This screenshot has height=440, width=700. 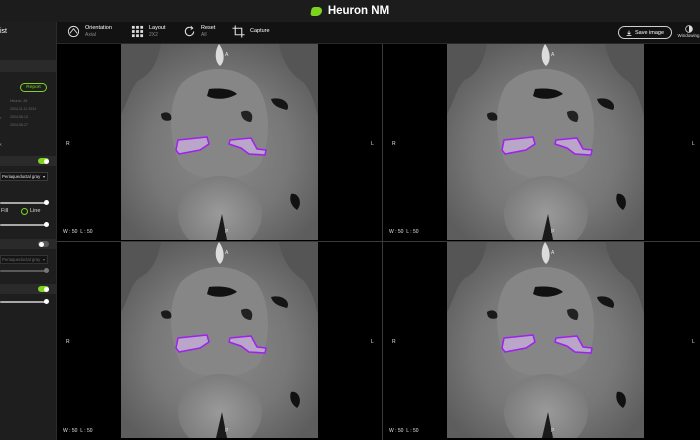 I want to click on meta-line: 2024-08-13, so click(x=19, y=117).